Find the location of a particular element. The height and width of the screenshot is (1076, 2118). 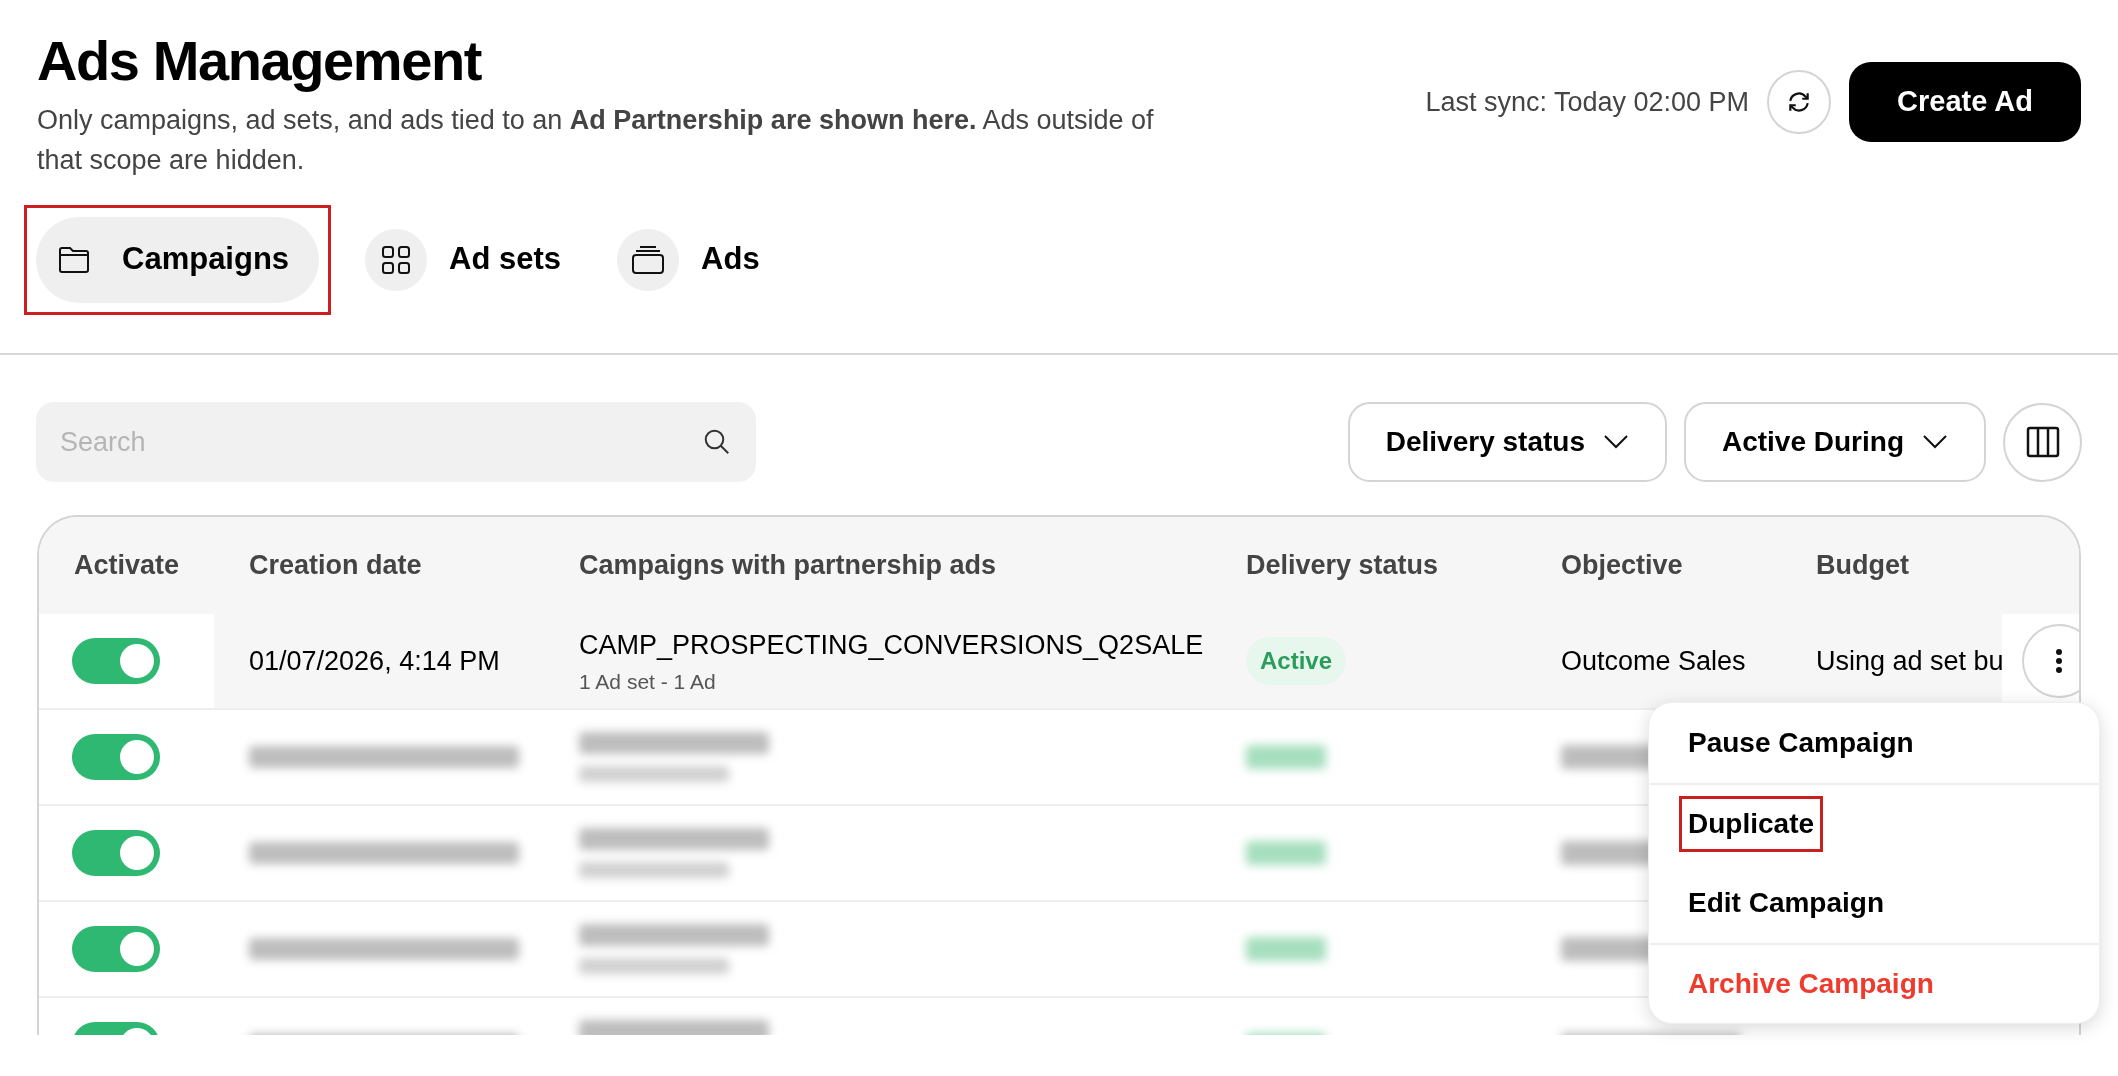

column-header: Activate is located at coordinates (127, 565).